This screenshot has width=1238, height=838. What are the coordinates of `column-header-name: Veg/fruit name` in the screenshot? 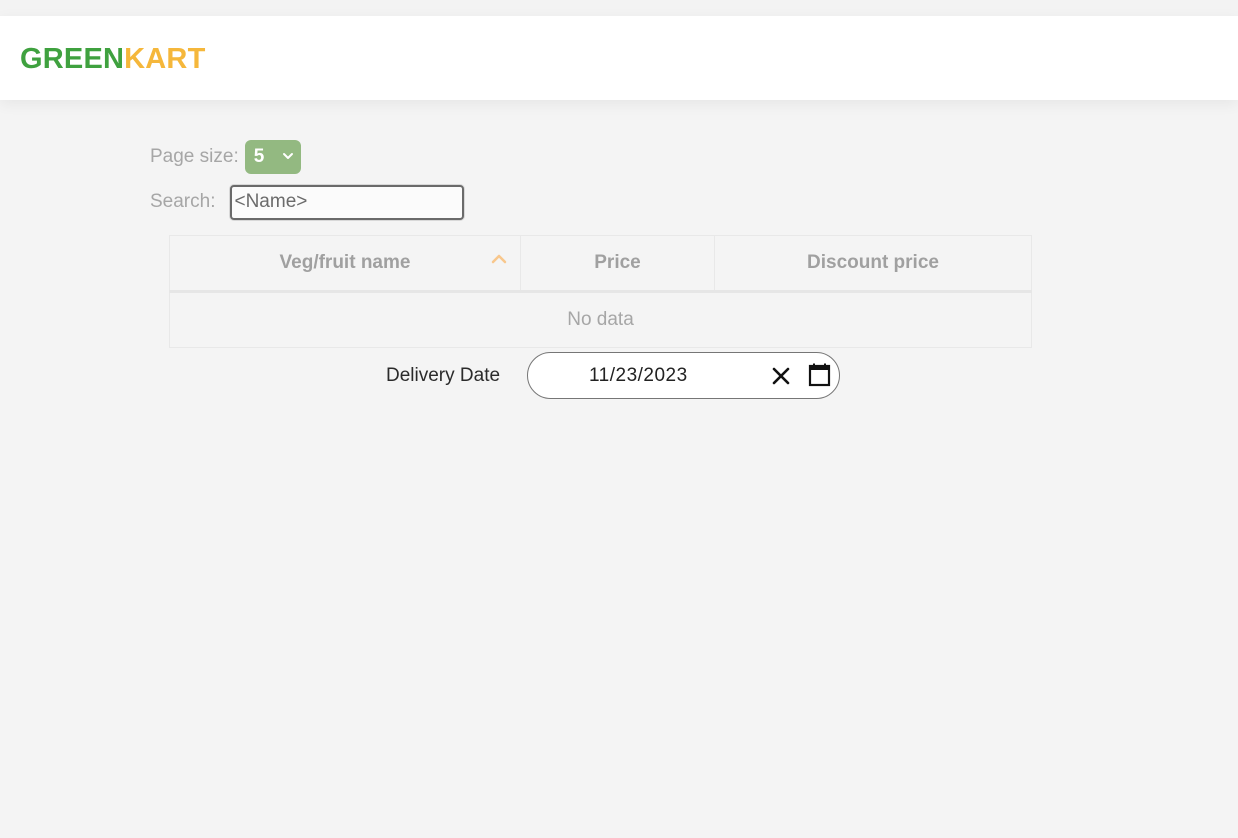 It's located at (345, 264).